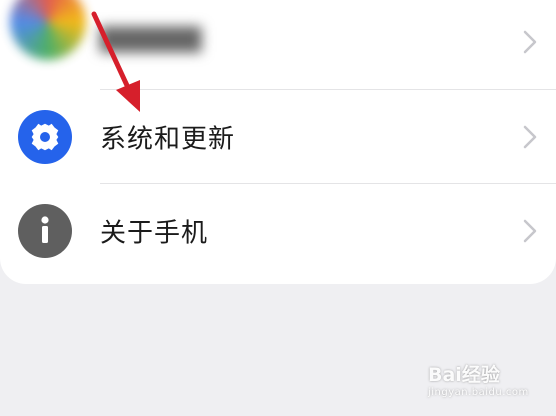 The height and width of the screenshot is (416, 556). What do you see at coordinates (48, 30) in the screenshot?
I see `account-avatar-icon` at bounding box center [48, 30].